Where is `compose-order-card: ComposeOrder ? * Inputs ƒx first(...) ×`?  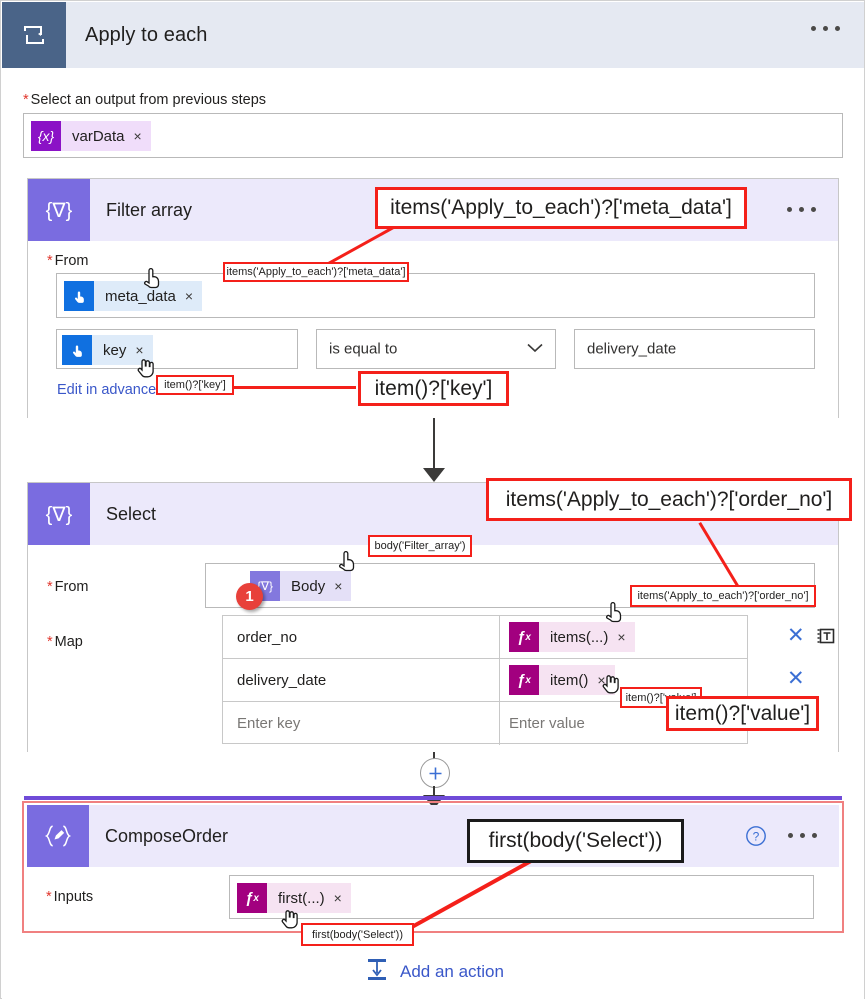
compose-order-card: ComposeOrder ? * Inputs ƒx first(...) × is located at coordinates (433, 867).